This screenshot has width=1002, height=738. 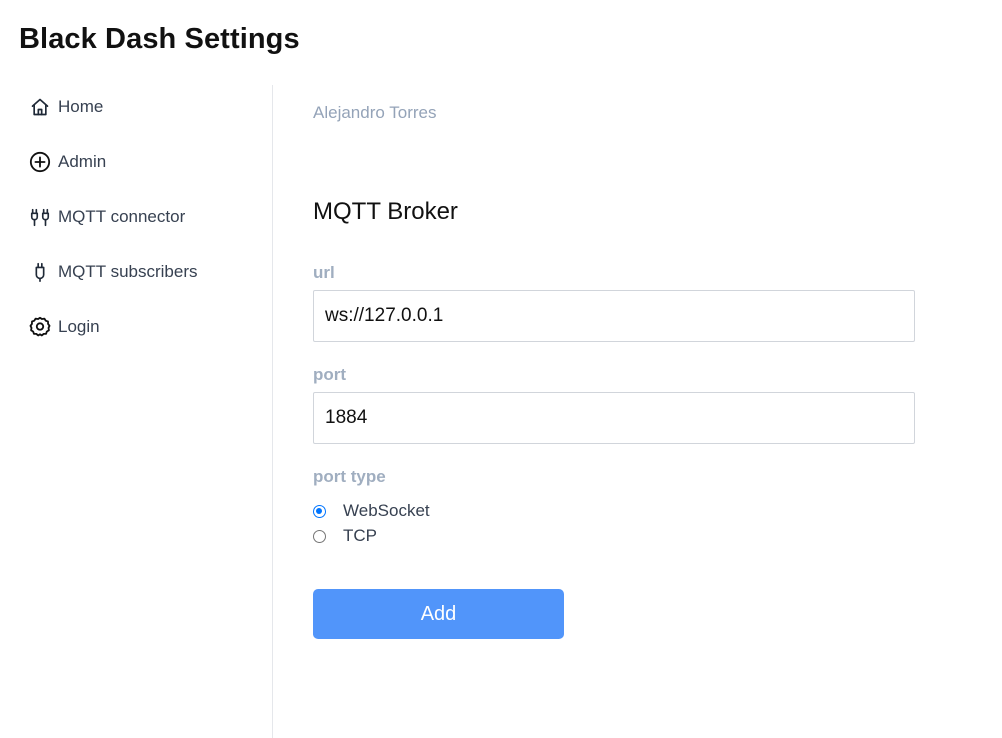 What do you see at coordinates (386, 510) in the screenshot?
I see `websocket-label: WebSocket` at bounding box center [386, 510].